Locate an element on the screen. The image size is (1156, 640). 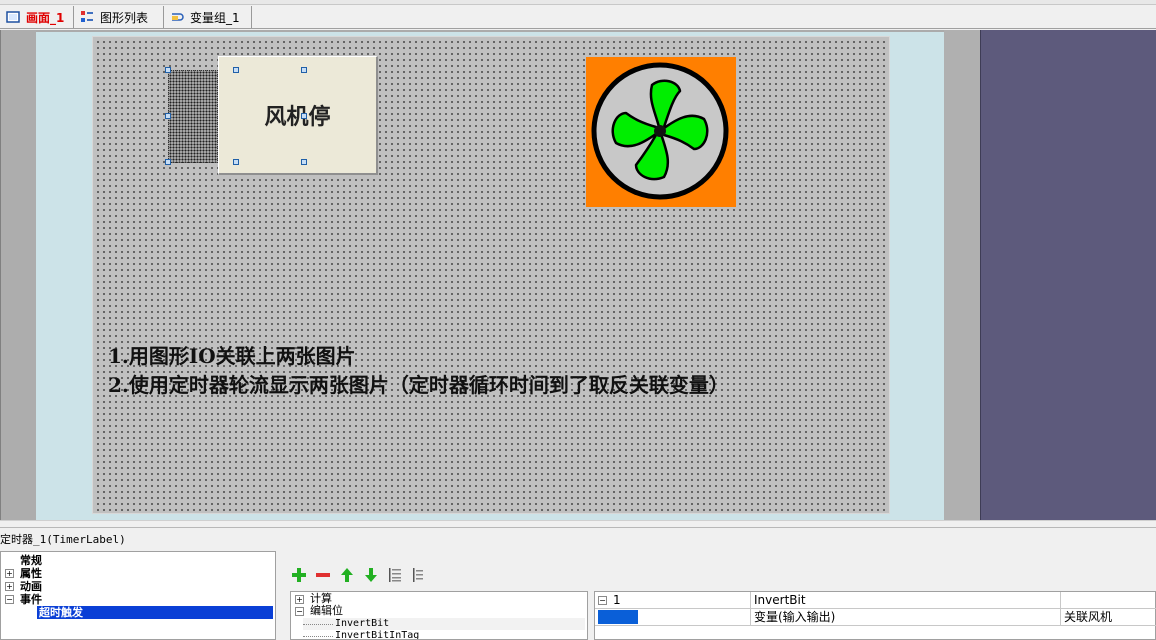
tree-item-general: 常规 is located at coordinates (23, 560).